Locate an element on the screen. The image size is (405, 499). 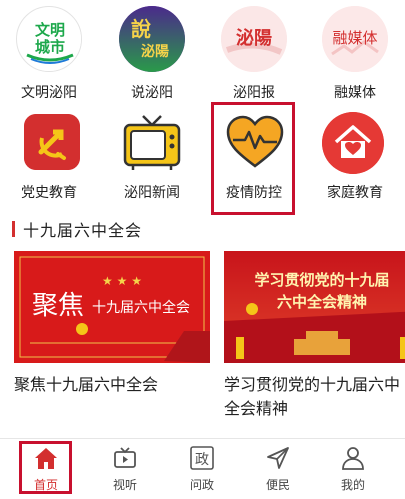
nav-politics: 政 问政 is located at coordinates (202, 469).